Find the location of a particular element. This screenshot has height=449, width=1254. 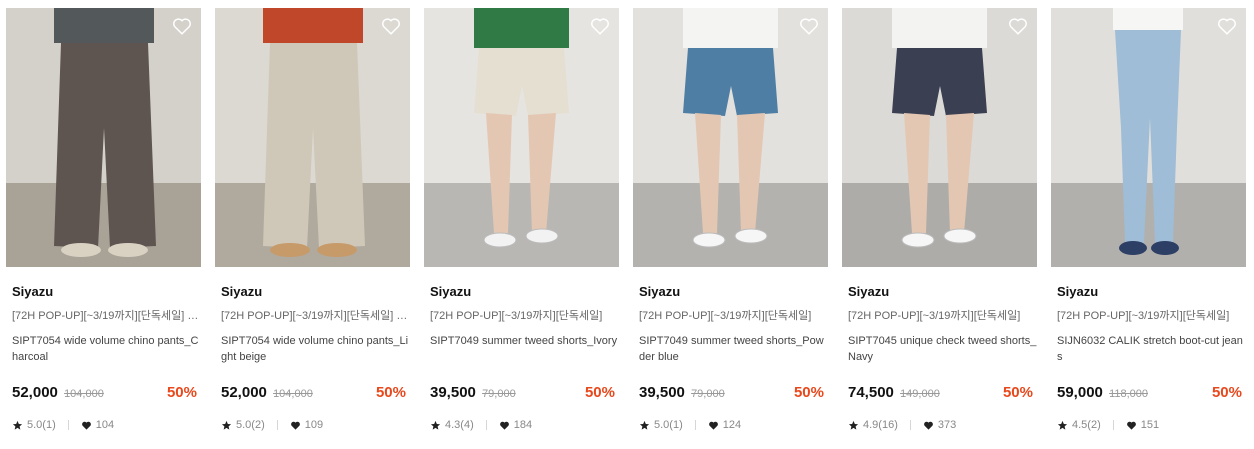

likes-count: 373 is located at coordinates (947, 425).